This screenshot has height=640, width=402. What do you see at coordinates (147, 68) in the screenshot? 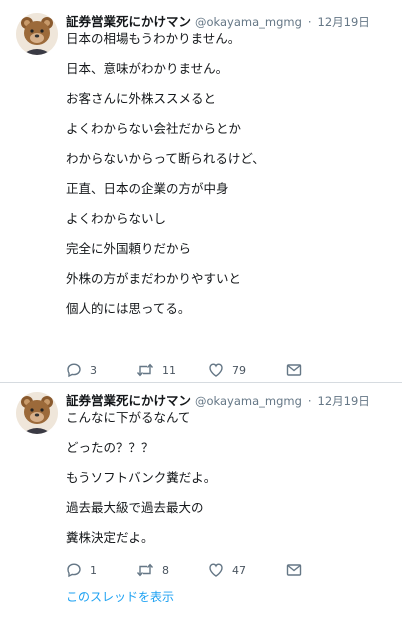
I see `tweet-line: 日本、意味がわかりません。` at bounding box center [147, 68].